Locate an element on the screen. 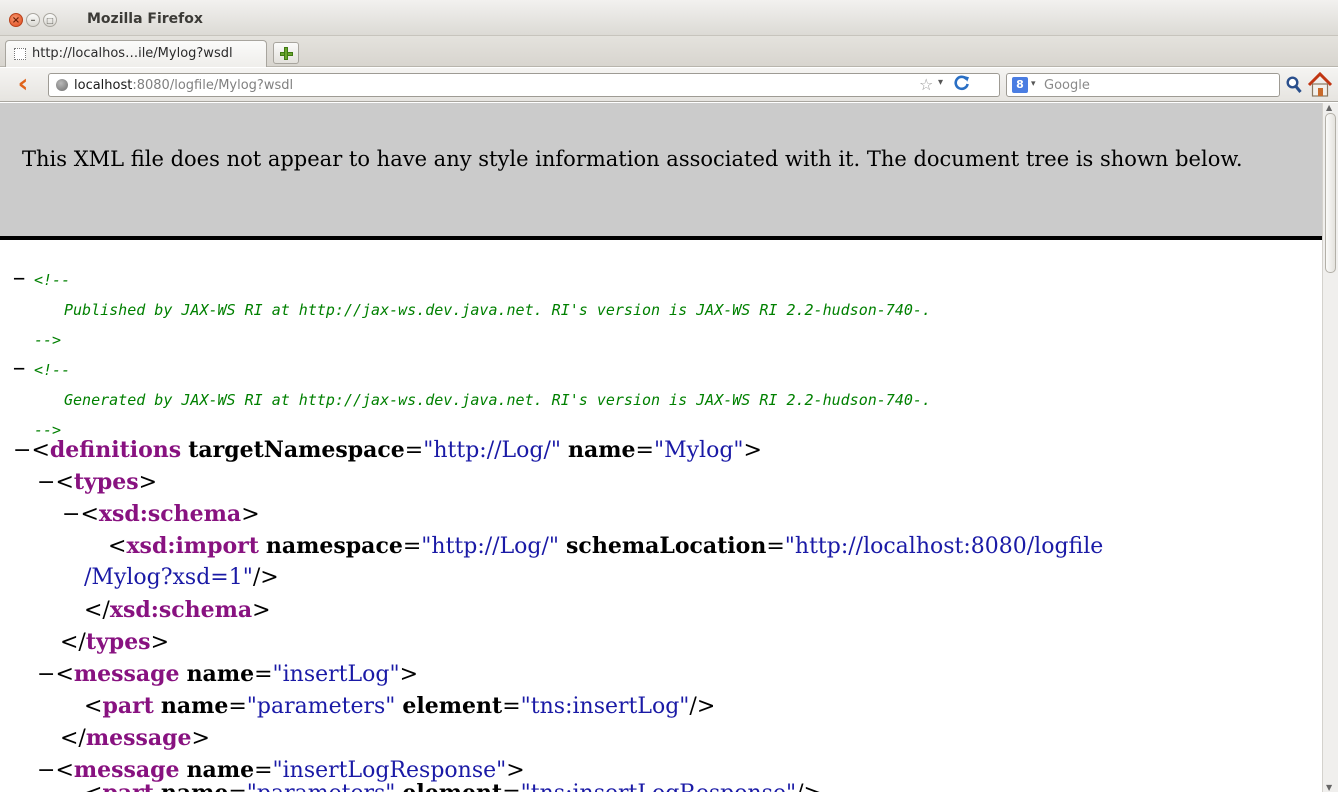  minimize-window-button: – is located at coordinates (33, 20).